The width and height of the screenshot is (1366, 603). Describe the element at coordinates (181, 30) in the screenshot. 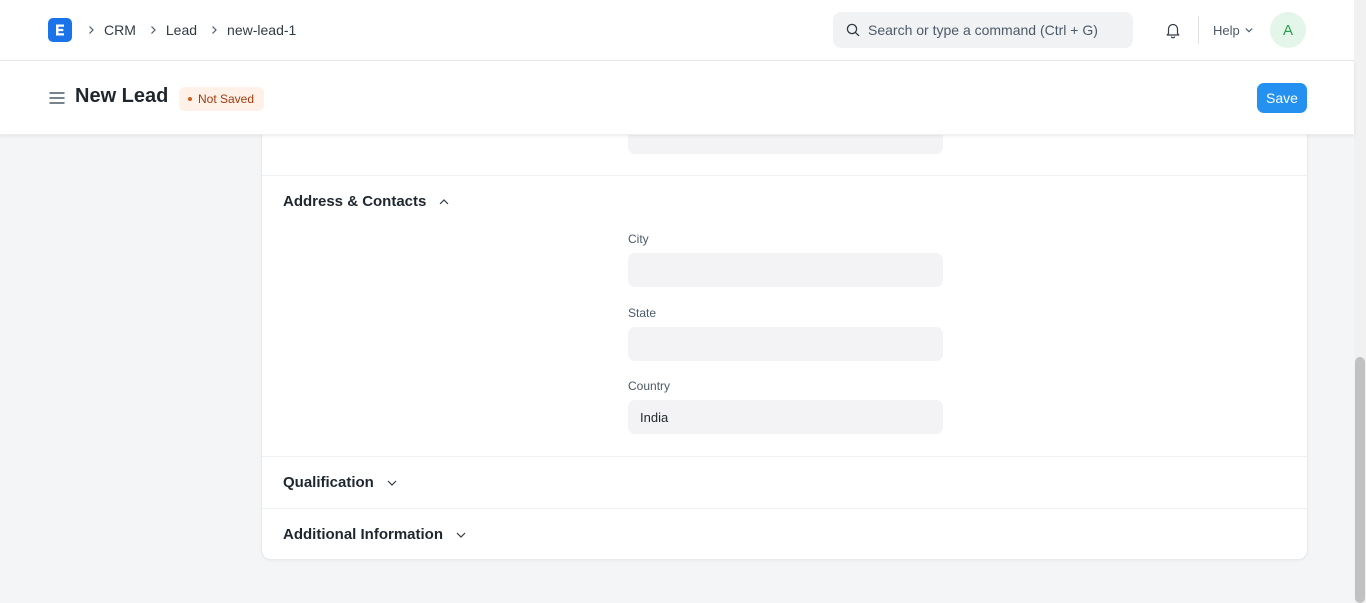

I see `breadcrumb-lead: Lead` at that location.